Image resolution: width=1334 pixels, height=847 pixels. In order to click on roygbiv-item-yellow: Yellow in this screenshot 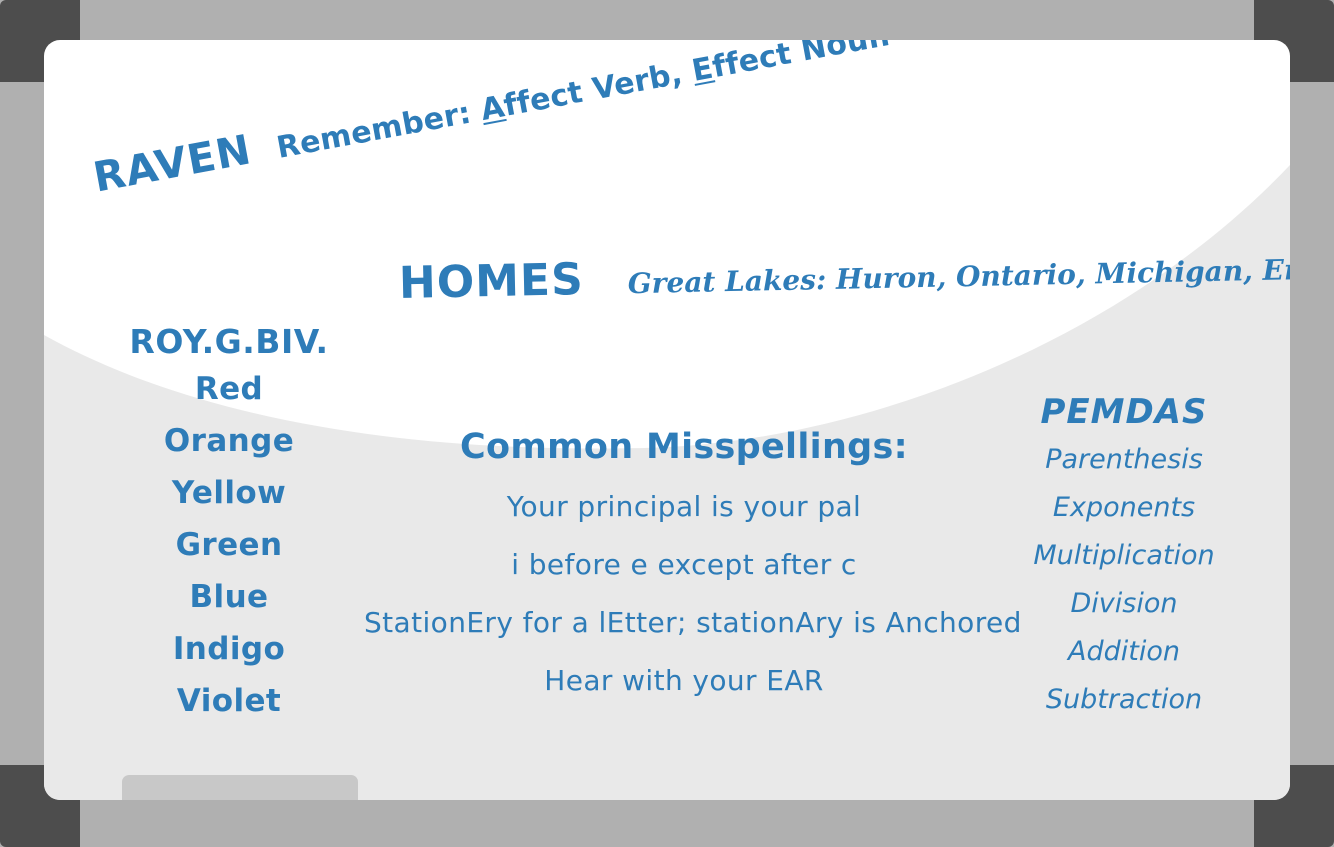, I will do `click(229, 493)`.